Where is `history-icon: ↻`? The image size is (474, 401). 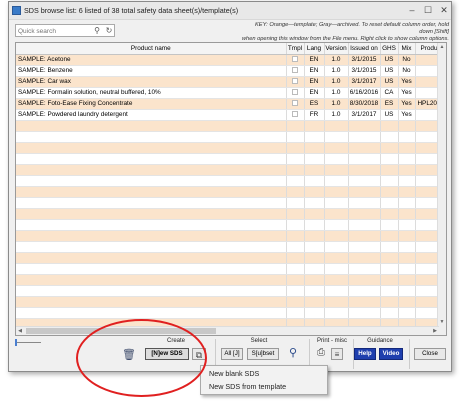
history-icon: ↻ is located at coordinates (109, 31).